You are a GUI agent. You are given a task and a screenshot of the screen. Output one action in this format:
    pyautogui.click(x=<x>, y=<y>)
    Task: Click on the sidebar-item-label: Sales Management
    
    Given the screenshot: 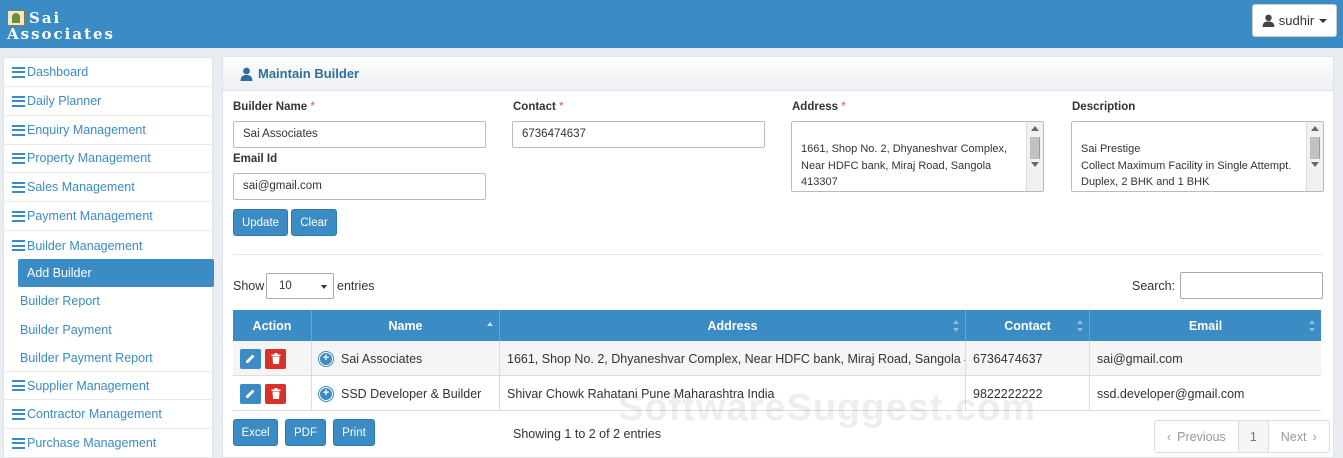 What is the action you would take?
    pyautogui.click(x=81, y=187)
    